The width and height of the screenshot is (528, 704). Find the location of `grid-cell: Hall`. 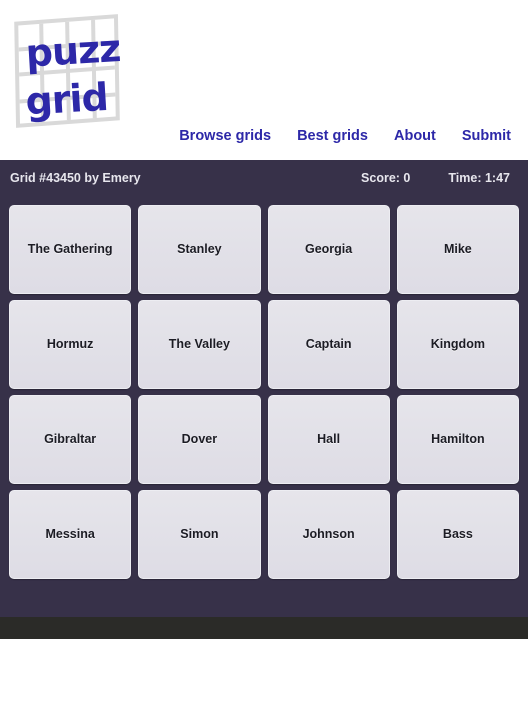

grid-cell: Hall is located at coordinates (328, 439).